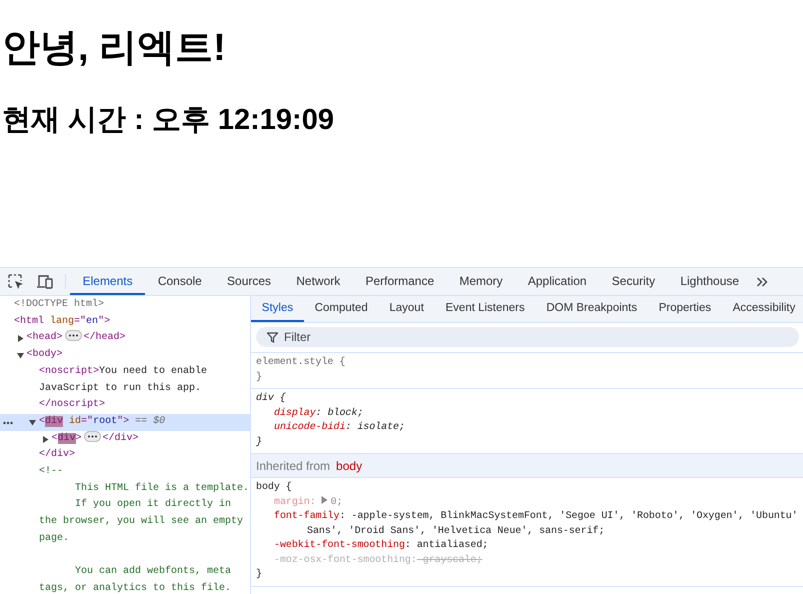  Describe the element at coordinates (179, 281) in the screenshot. I see `panel-tab: Console` at that location.